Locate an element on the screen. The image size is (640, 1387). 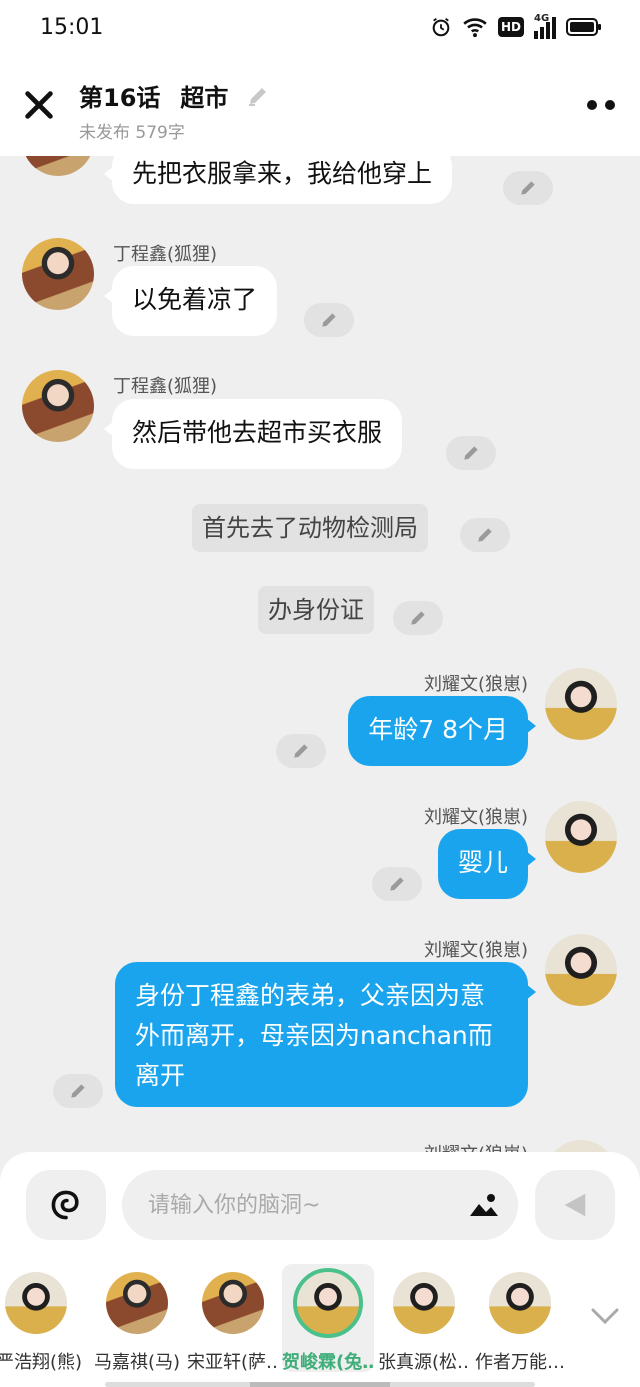
message-bubble: 然后带他去超市买衣服 is located at coordinates (253, 434).